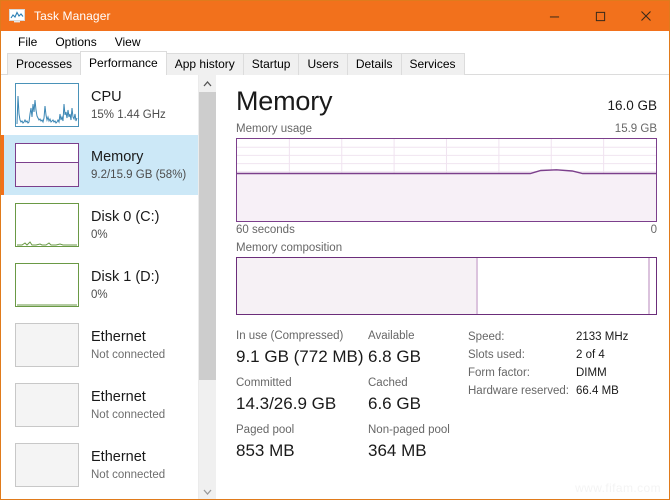 The image size is (670, 500). What do you see at coordinates (75, 42) in the screenshot?
I see `menu-item-options: Options` at bounding box center [75, 42].